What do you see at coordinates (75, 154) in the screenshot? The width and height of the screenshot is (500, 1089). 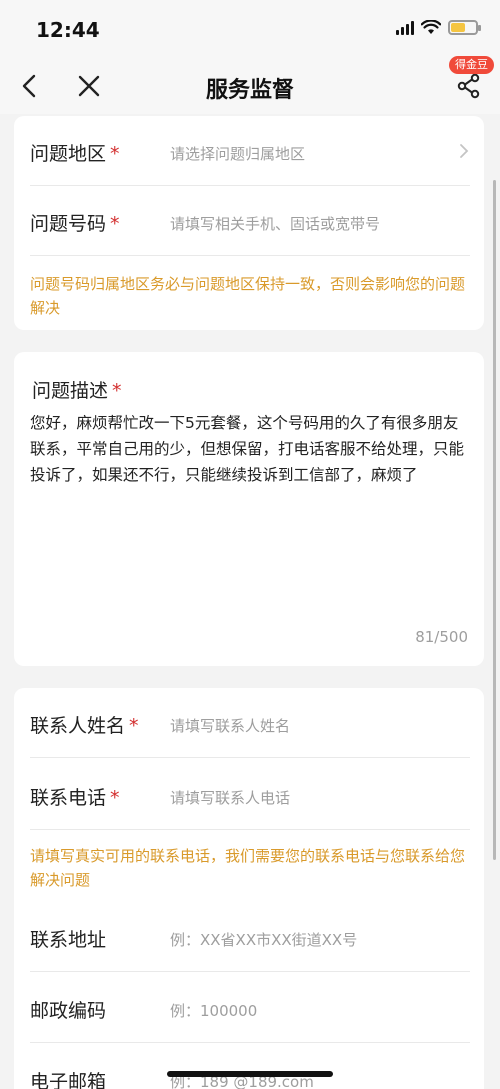 I see `problem-region-label: 问题地区 *` at bounding box center [75, 154].